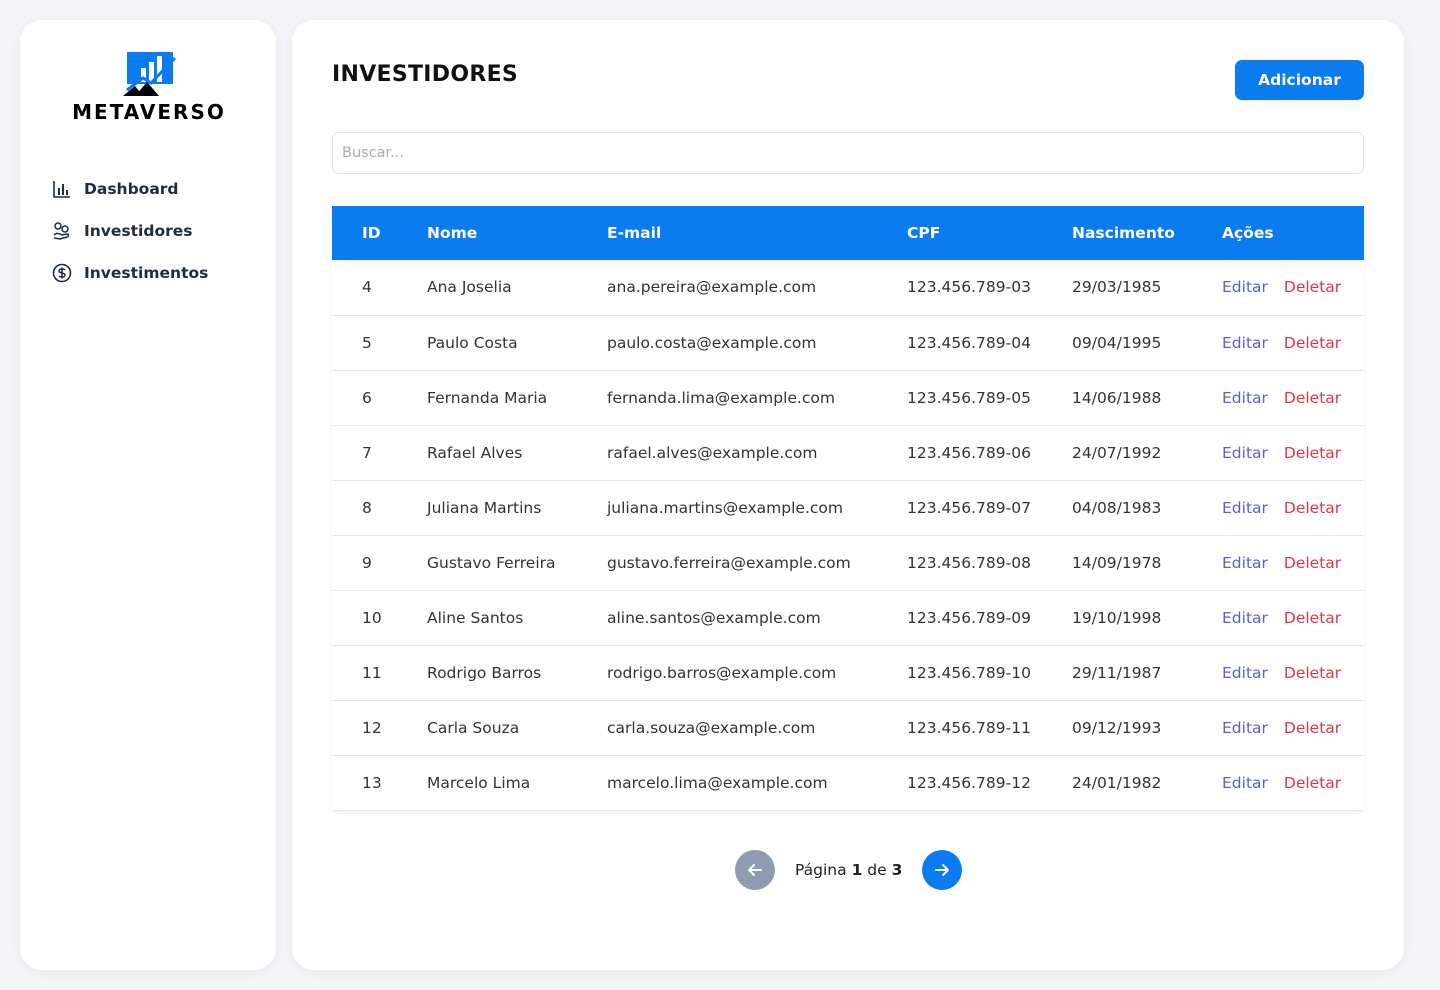 This screenshot has height=990, width=1440. I want to click on arrow-left-icon, so click(755, 870).